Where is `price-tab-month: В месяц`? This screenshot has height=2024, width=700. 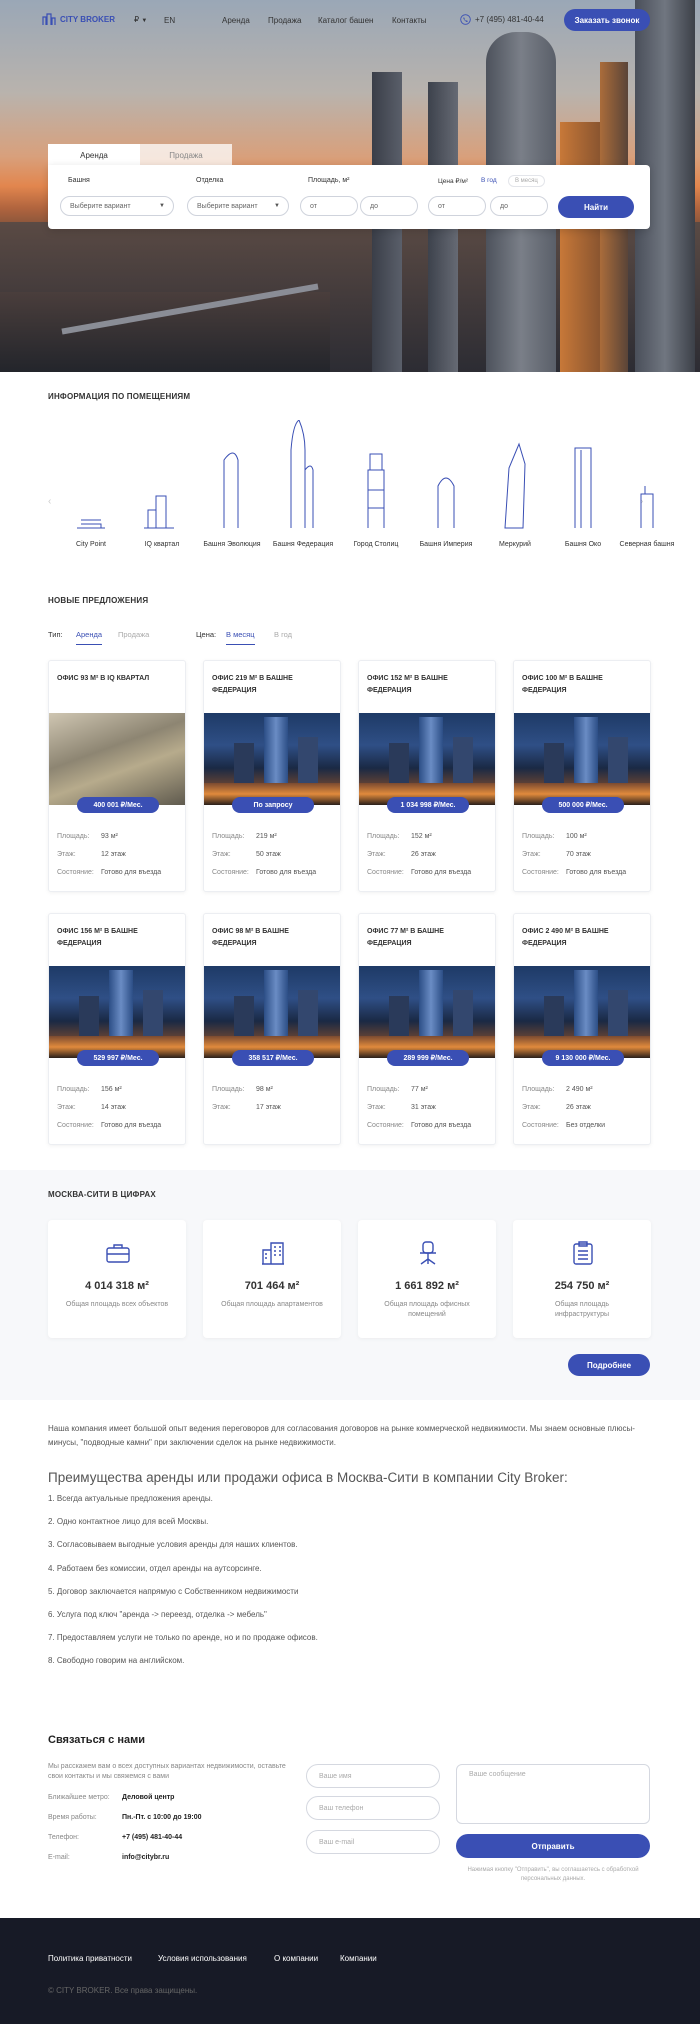
price-tab-month: В месяц is located at coordinates (240, 637).